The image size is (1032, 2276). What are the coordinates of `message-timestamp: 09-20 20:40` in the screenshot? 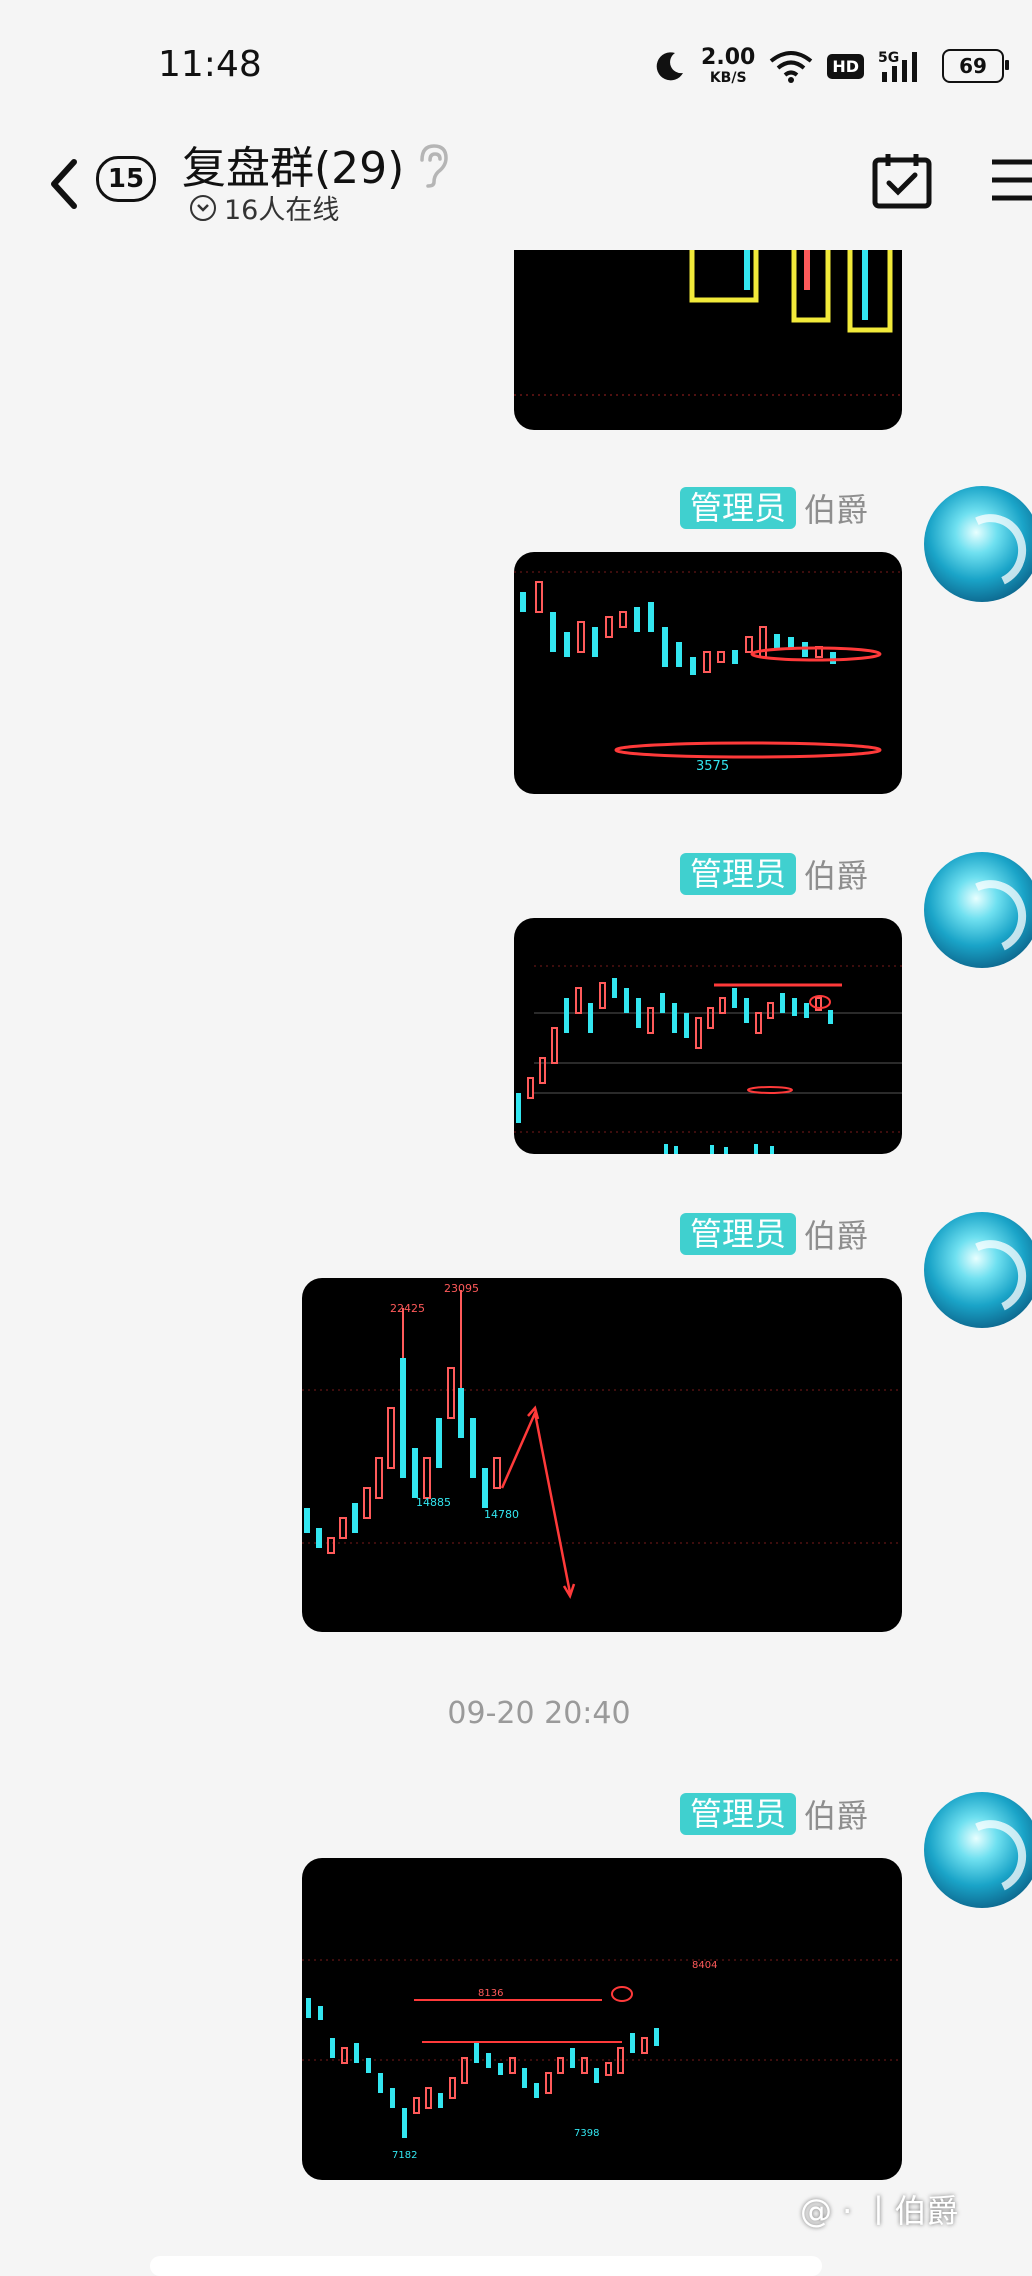 It's located at (539, 1713).